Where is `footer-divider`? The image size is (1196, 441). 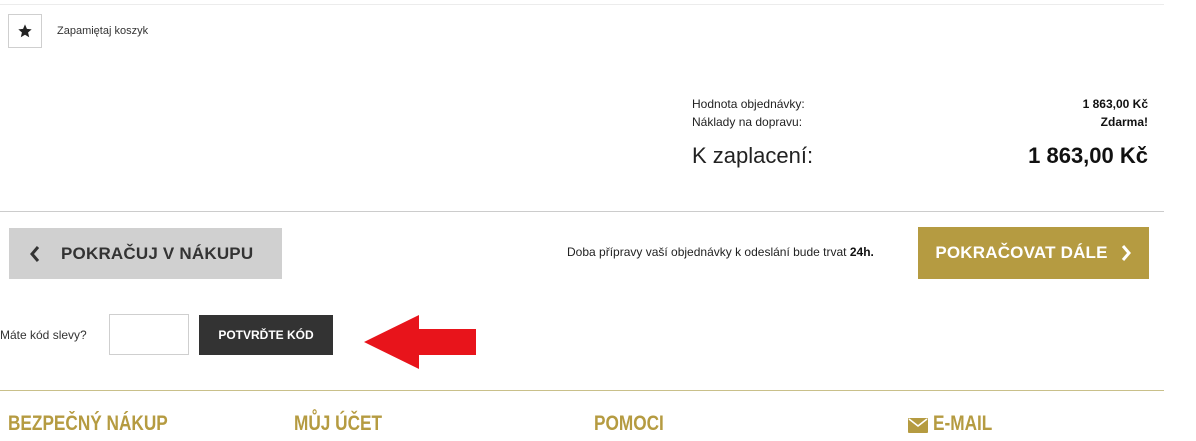
footer-divider is located at coordinates (582, 390).